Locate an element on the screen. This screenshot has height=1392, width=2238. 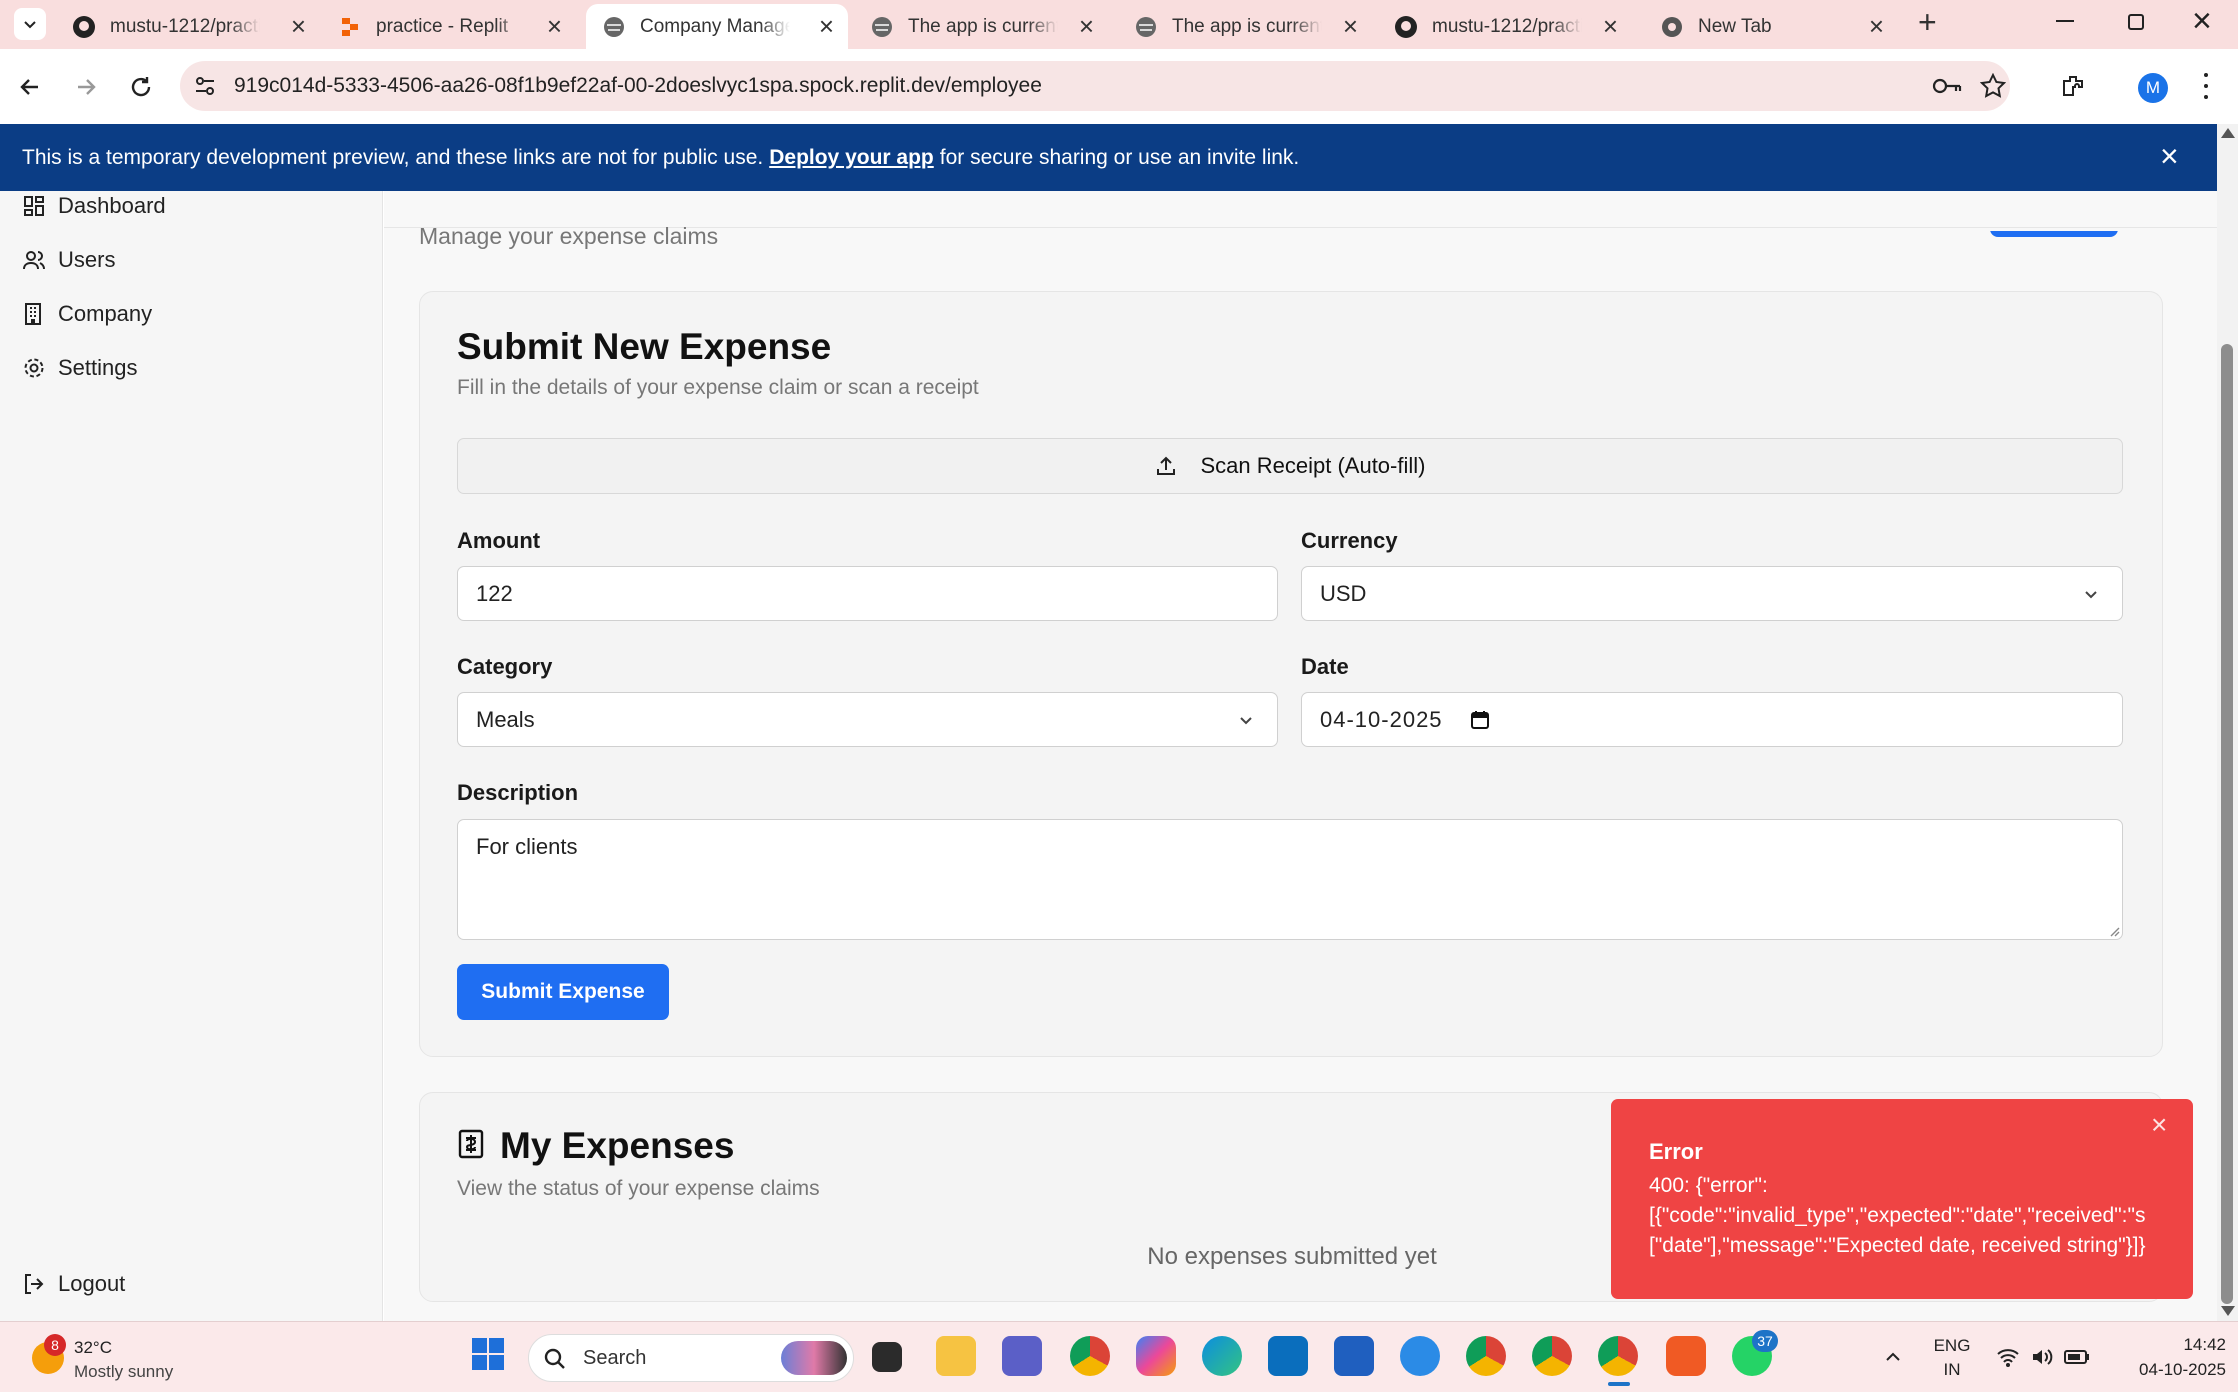
store-icon is located at coordinates (1354, 1356).